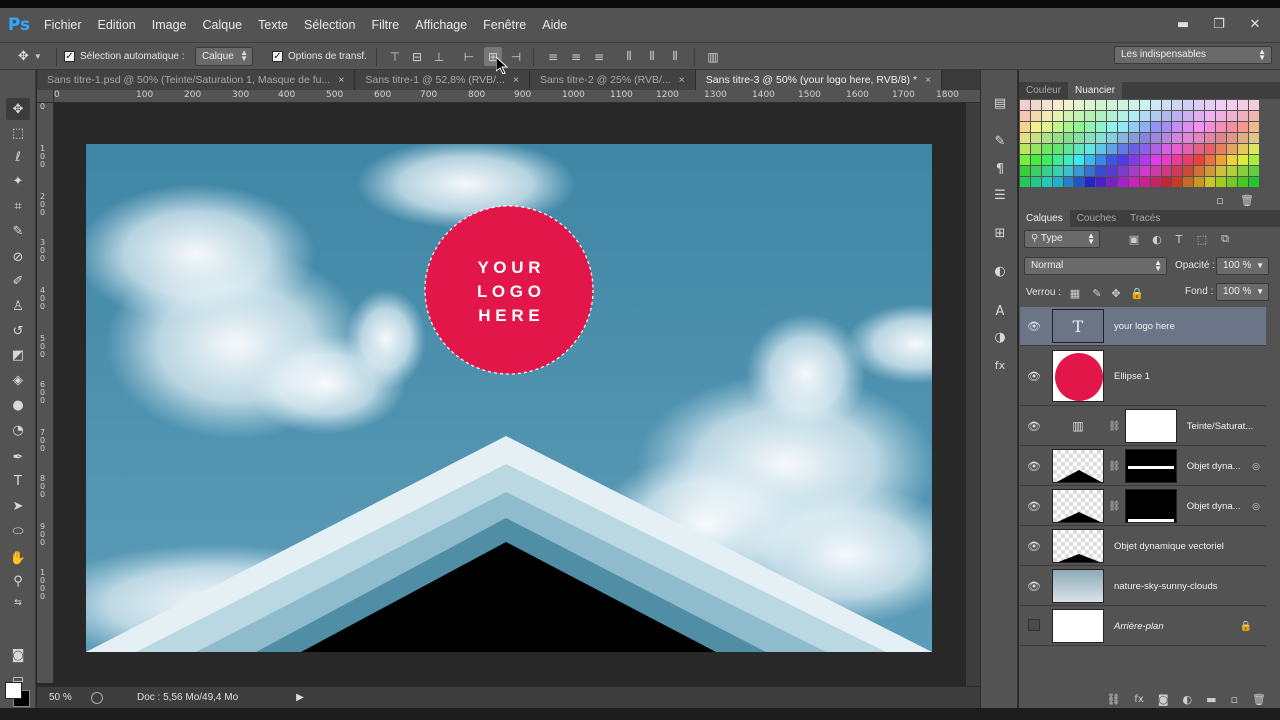 The height and width of the screenshot is (720, 1280). I want to click on fill-field: 100 % ▼, so click(1242, 292).